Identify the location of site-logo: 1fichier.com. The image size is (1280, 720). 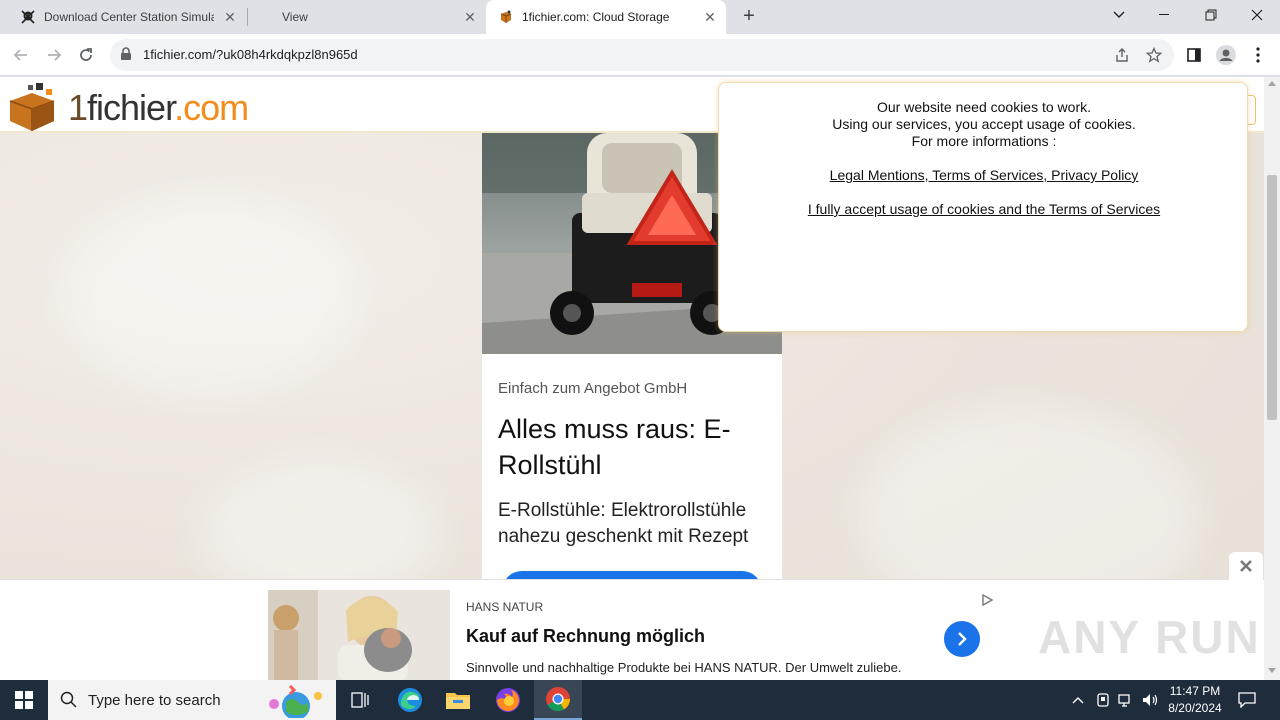
(127, 106).